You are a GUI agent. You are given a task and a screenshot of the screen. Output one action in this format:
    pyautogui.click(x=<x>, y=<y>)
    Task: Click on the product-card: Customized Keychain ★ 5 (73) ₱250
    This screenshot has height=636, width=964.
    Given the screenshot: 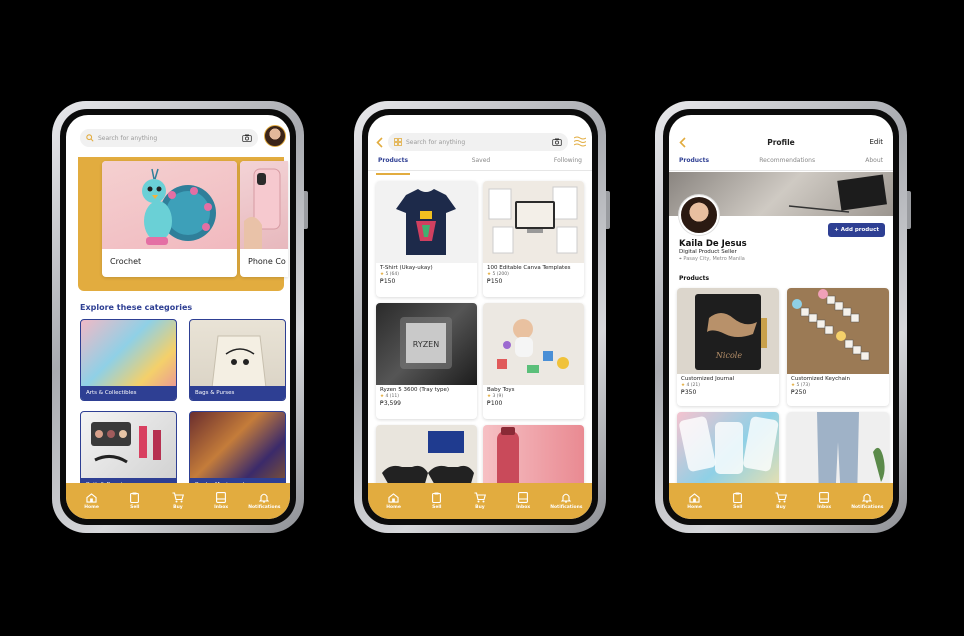 What is the action you would take?
    pyautogui.click(x=838, y=347)
    